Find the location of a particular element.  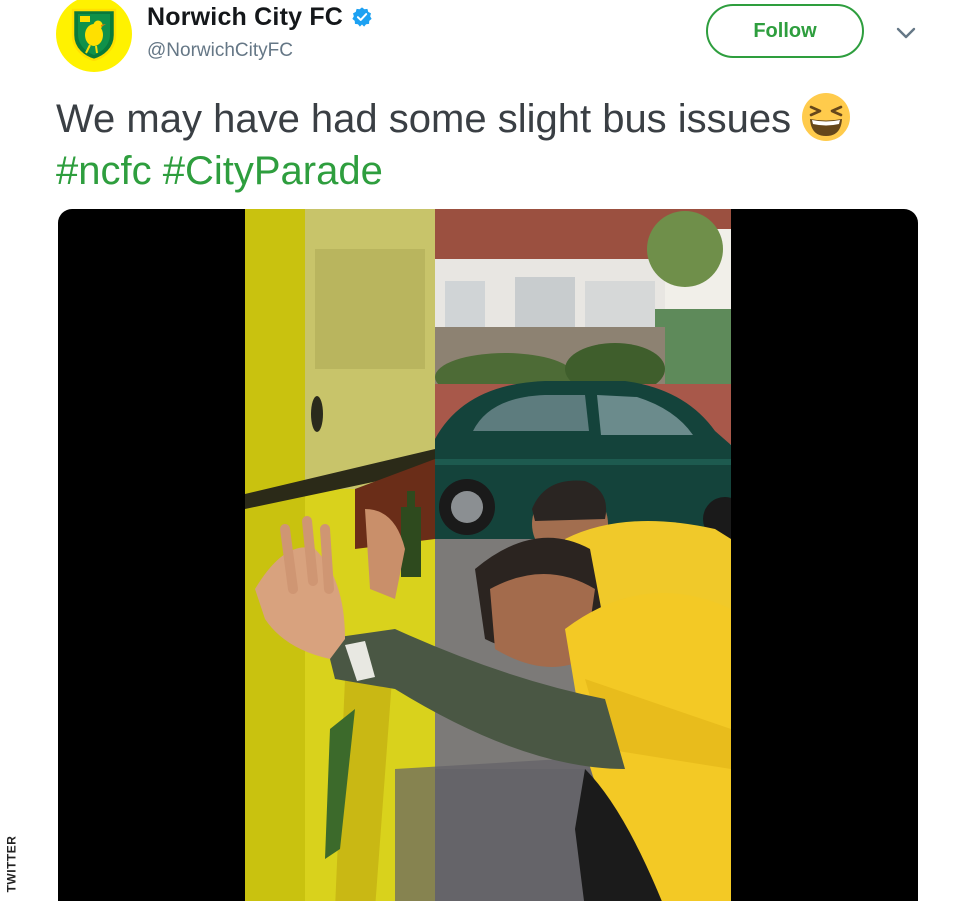

tweet-body: We may have had some slight bus issues is located at coordinates (424, 119).